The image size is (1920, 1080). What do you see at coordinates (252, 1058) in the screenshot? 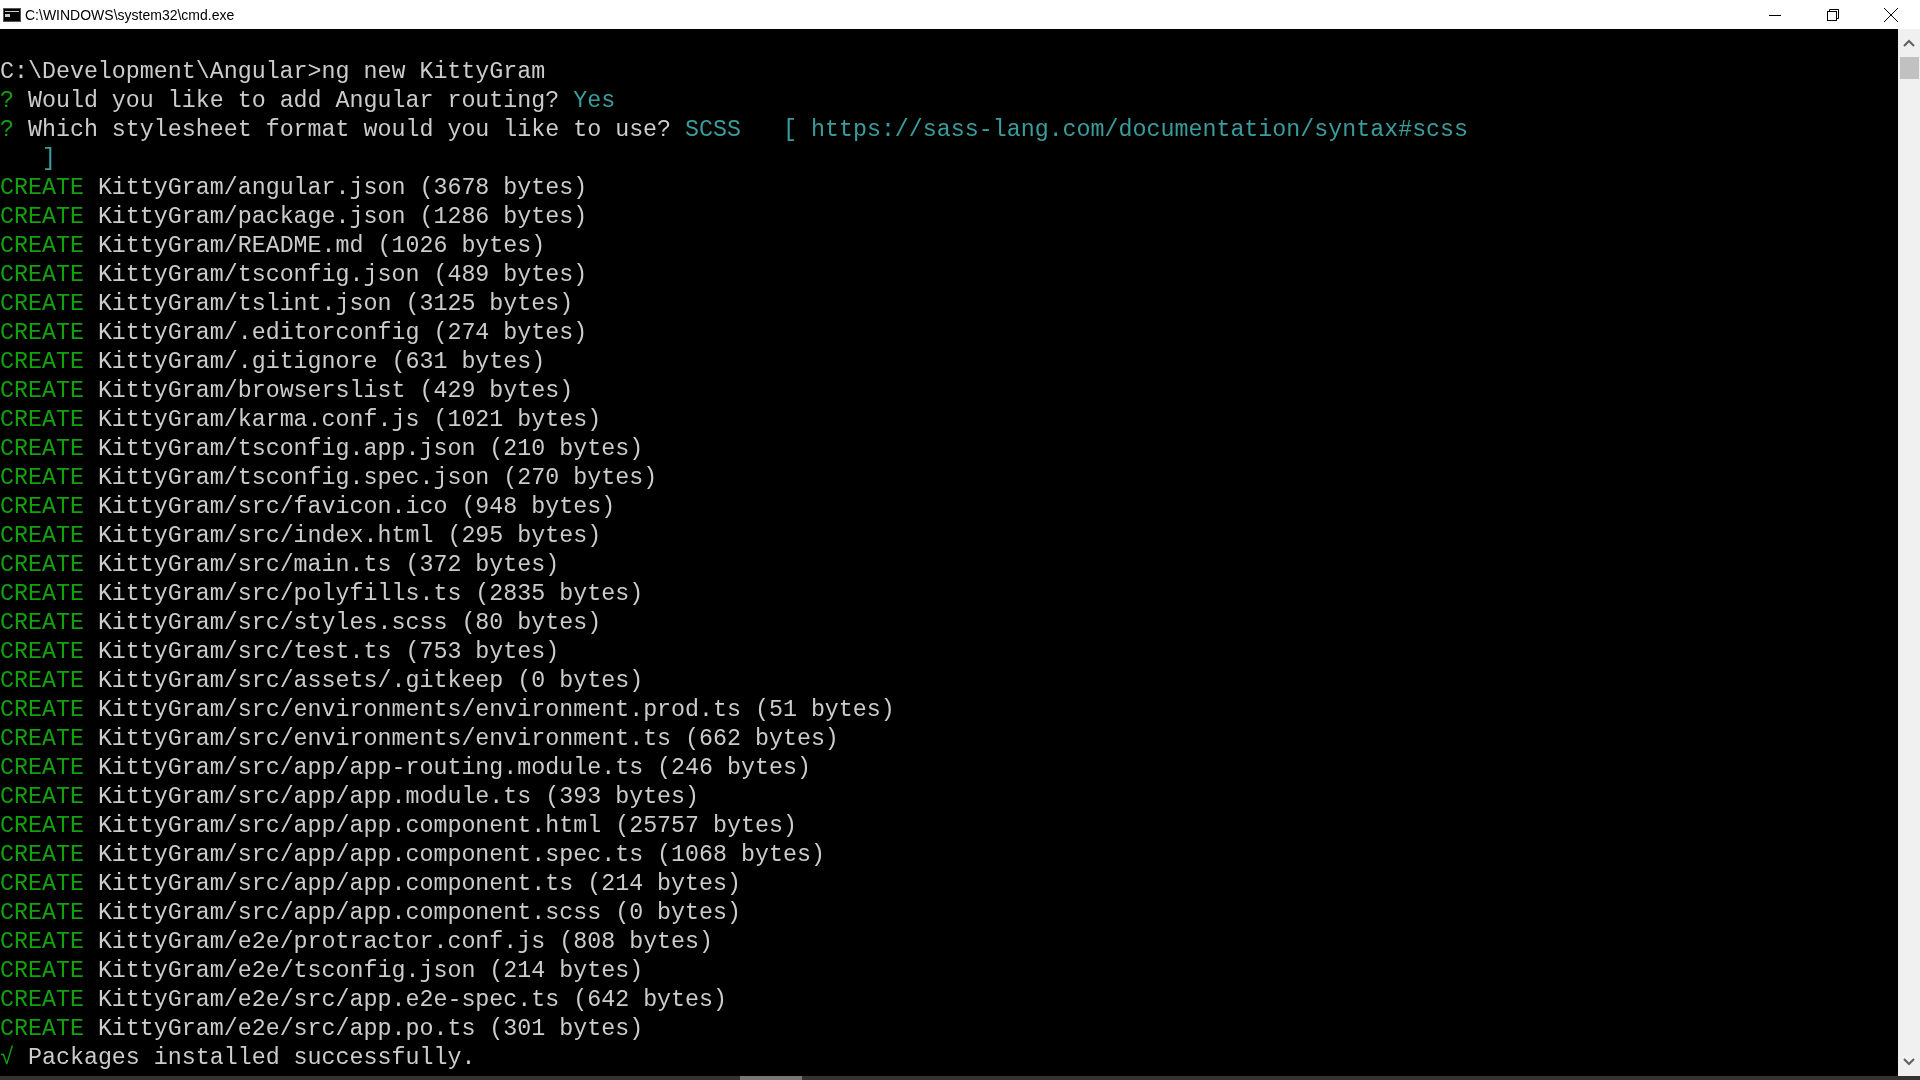
I see `success-message: Packages installed successfully.` at bounding box center [252, 1058].